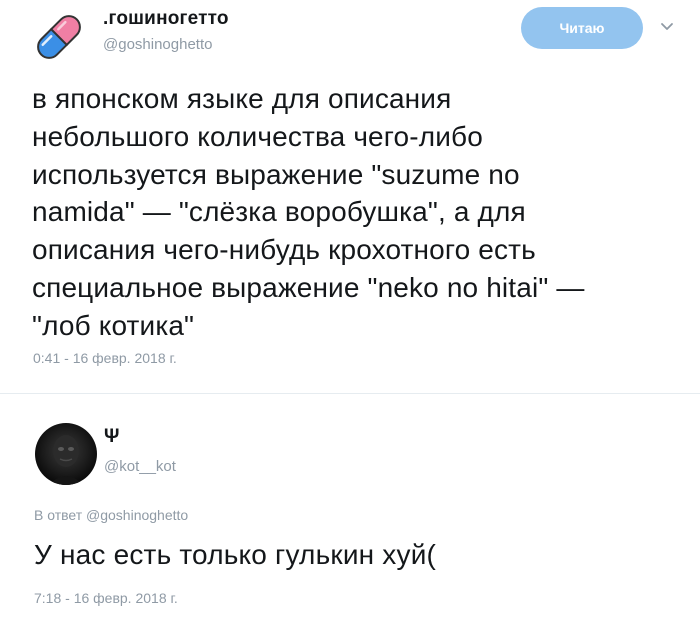  Describe the element at coordinates (166, 19) in the screenshot. I see `author-name: .гошиногетто` at that location.